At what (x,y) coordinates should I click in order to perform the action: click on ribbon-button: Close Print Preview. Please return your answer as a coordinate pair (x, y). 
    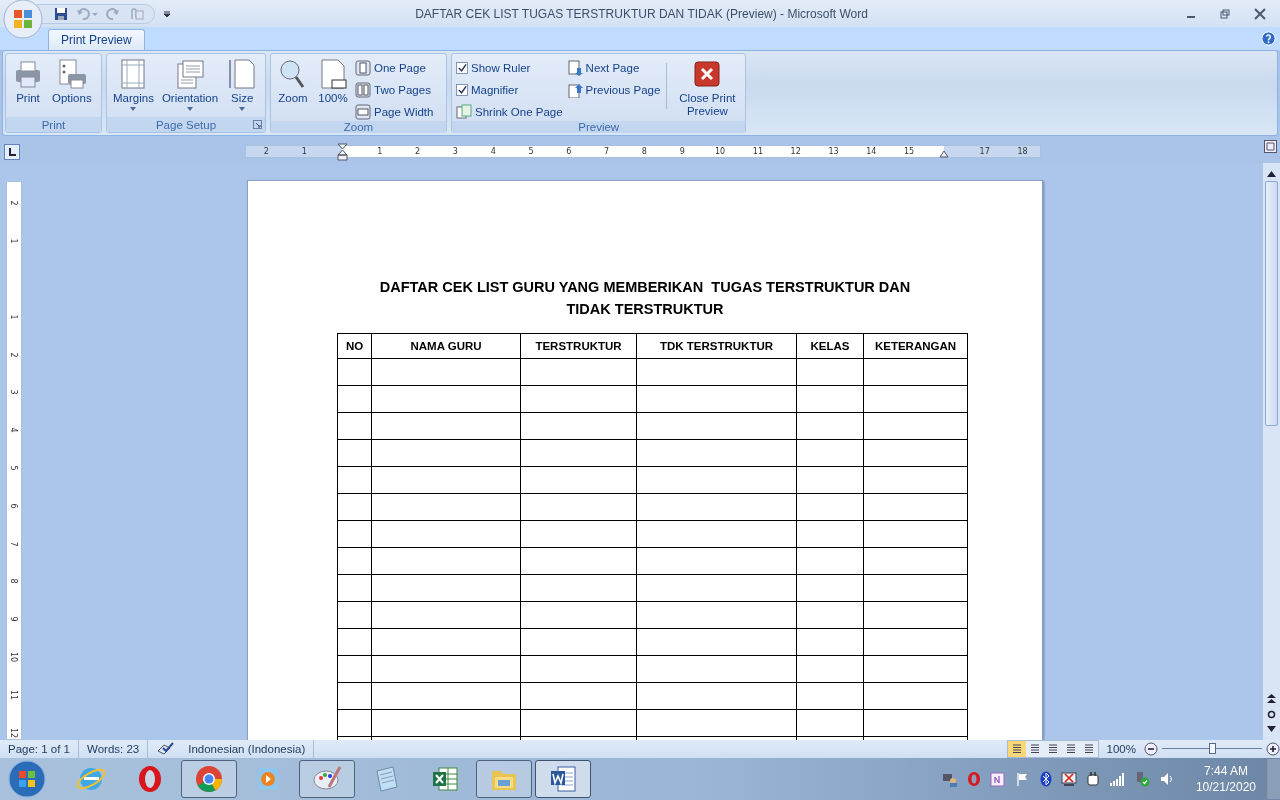
    Looking at the image, I should click on (707, 88).